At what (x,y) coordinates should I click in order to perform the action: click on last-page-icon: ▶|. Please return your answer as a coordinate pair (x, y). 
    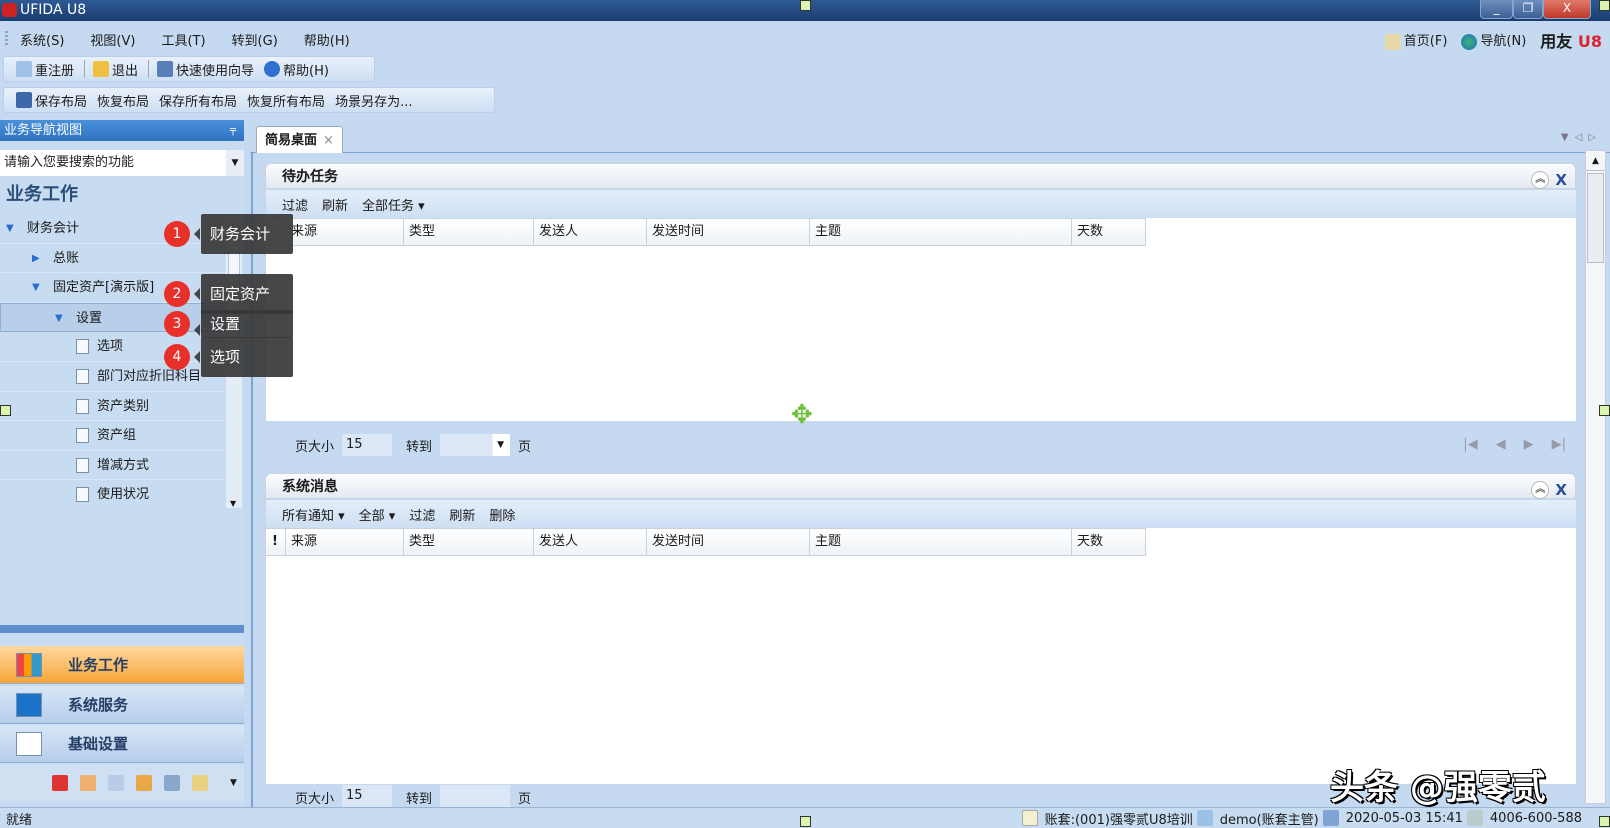
    Looking at the image, I should click on (1559, 444).